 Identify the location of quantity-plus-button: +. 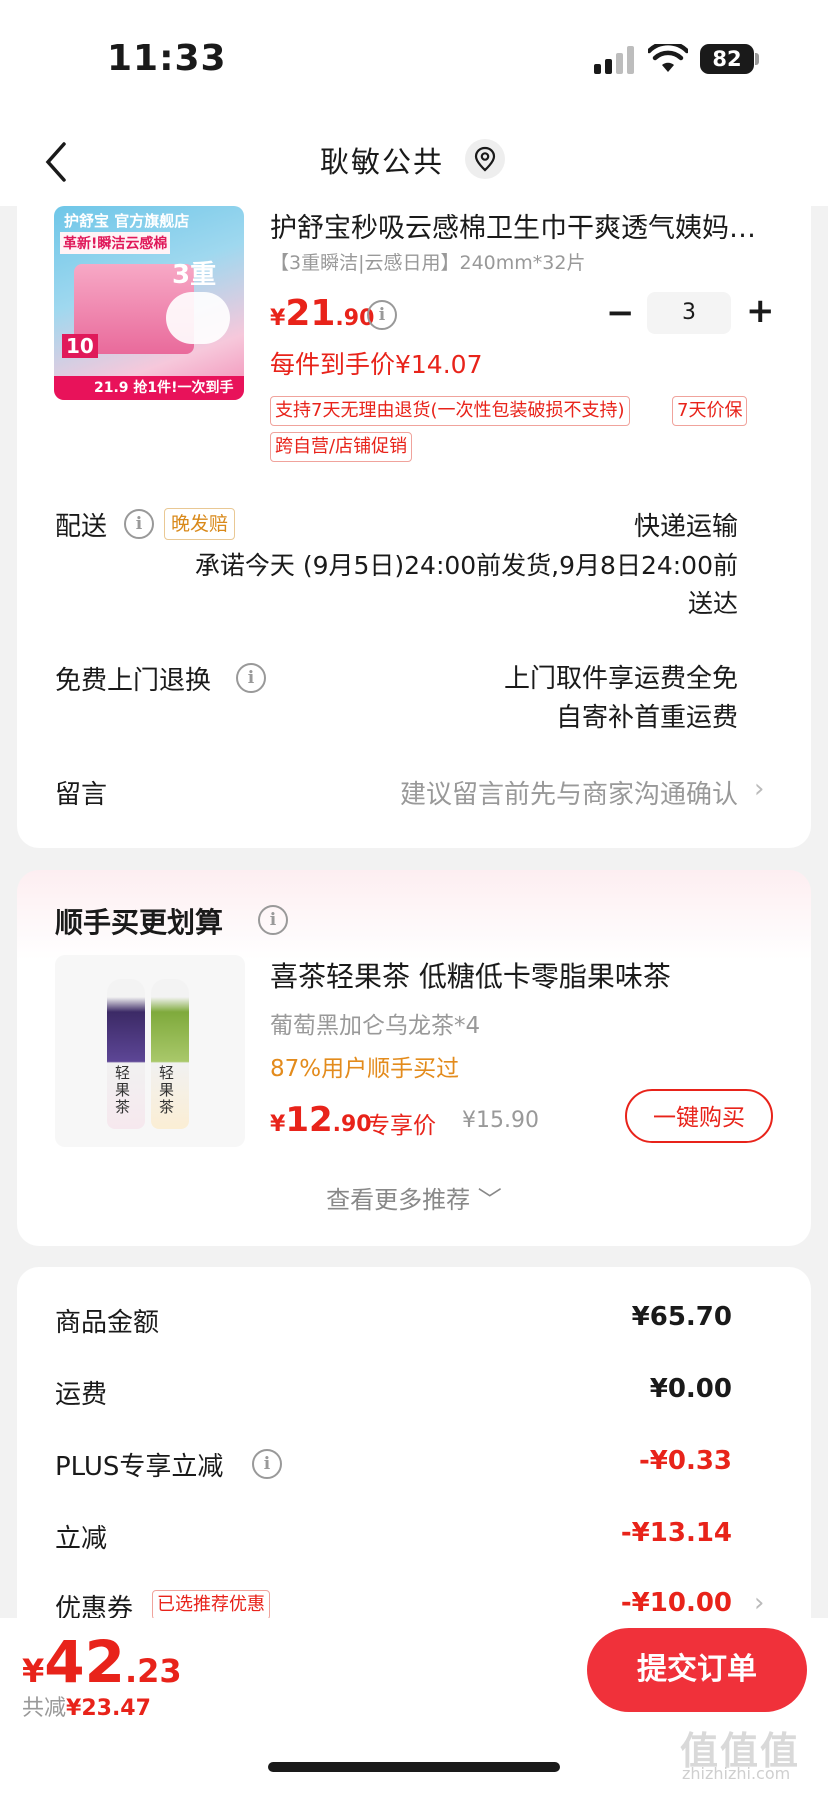
(760, 311).